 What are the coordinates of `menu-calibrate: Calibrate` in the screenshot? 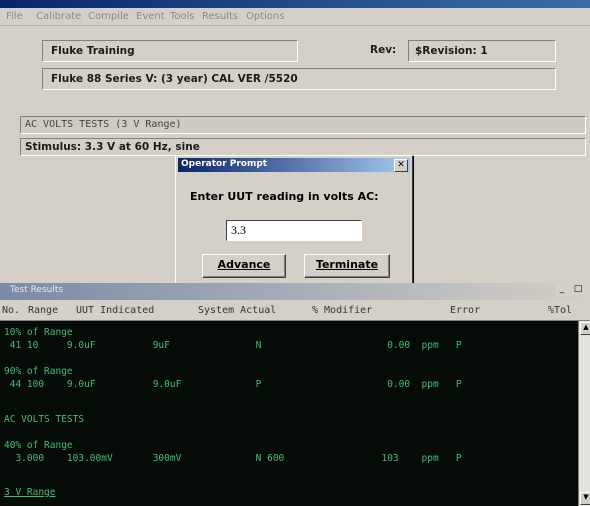 It's located at (58, 16).